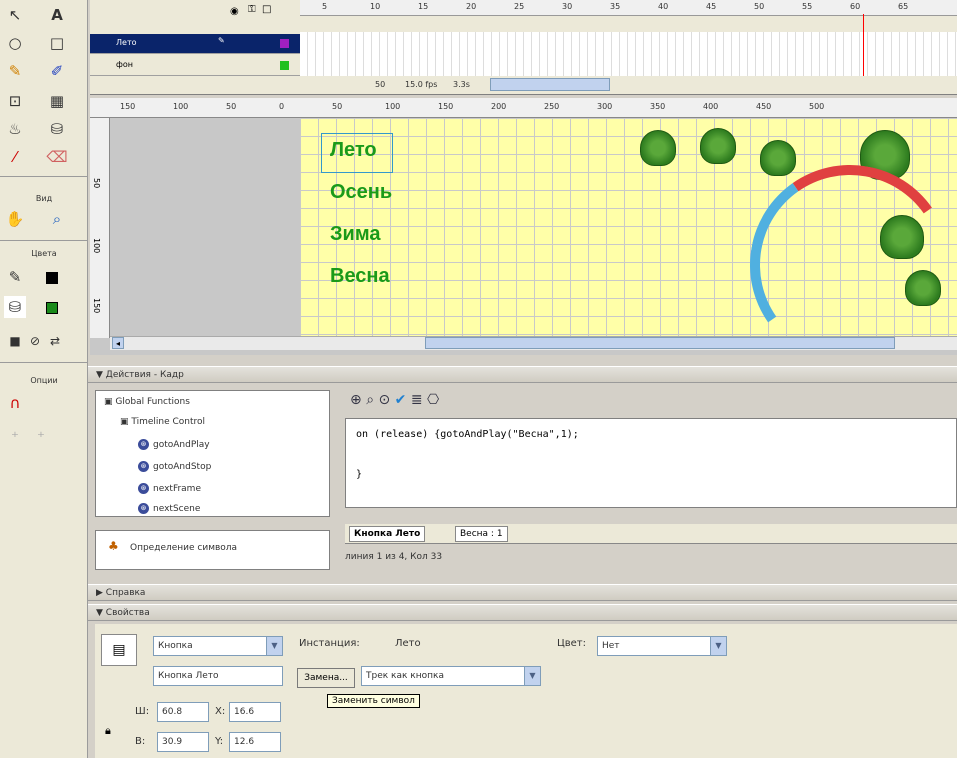  I want to click on actions-panel-title: Действия - Кадр, so click(144, 375).